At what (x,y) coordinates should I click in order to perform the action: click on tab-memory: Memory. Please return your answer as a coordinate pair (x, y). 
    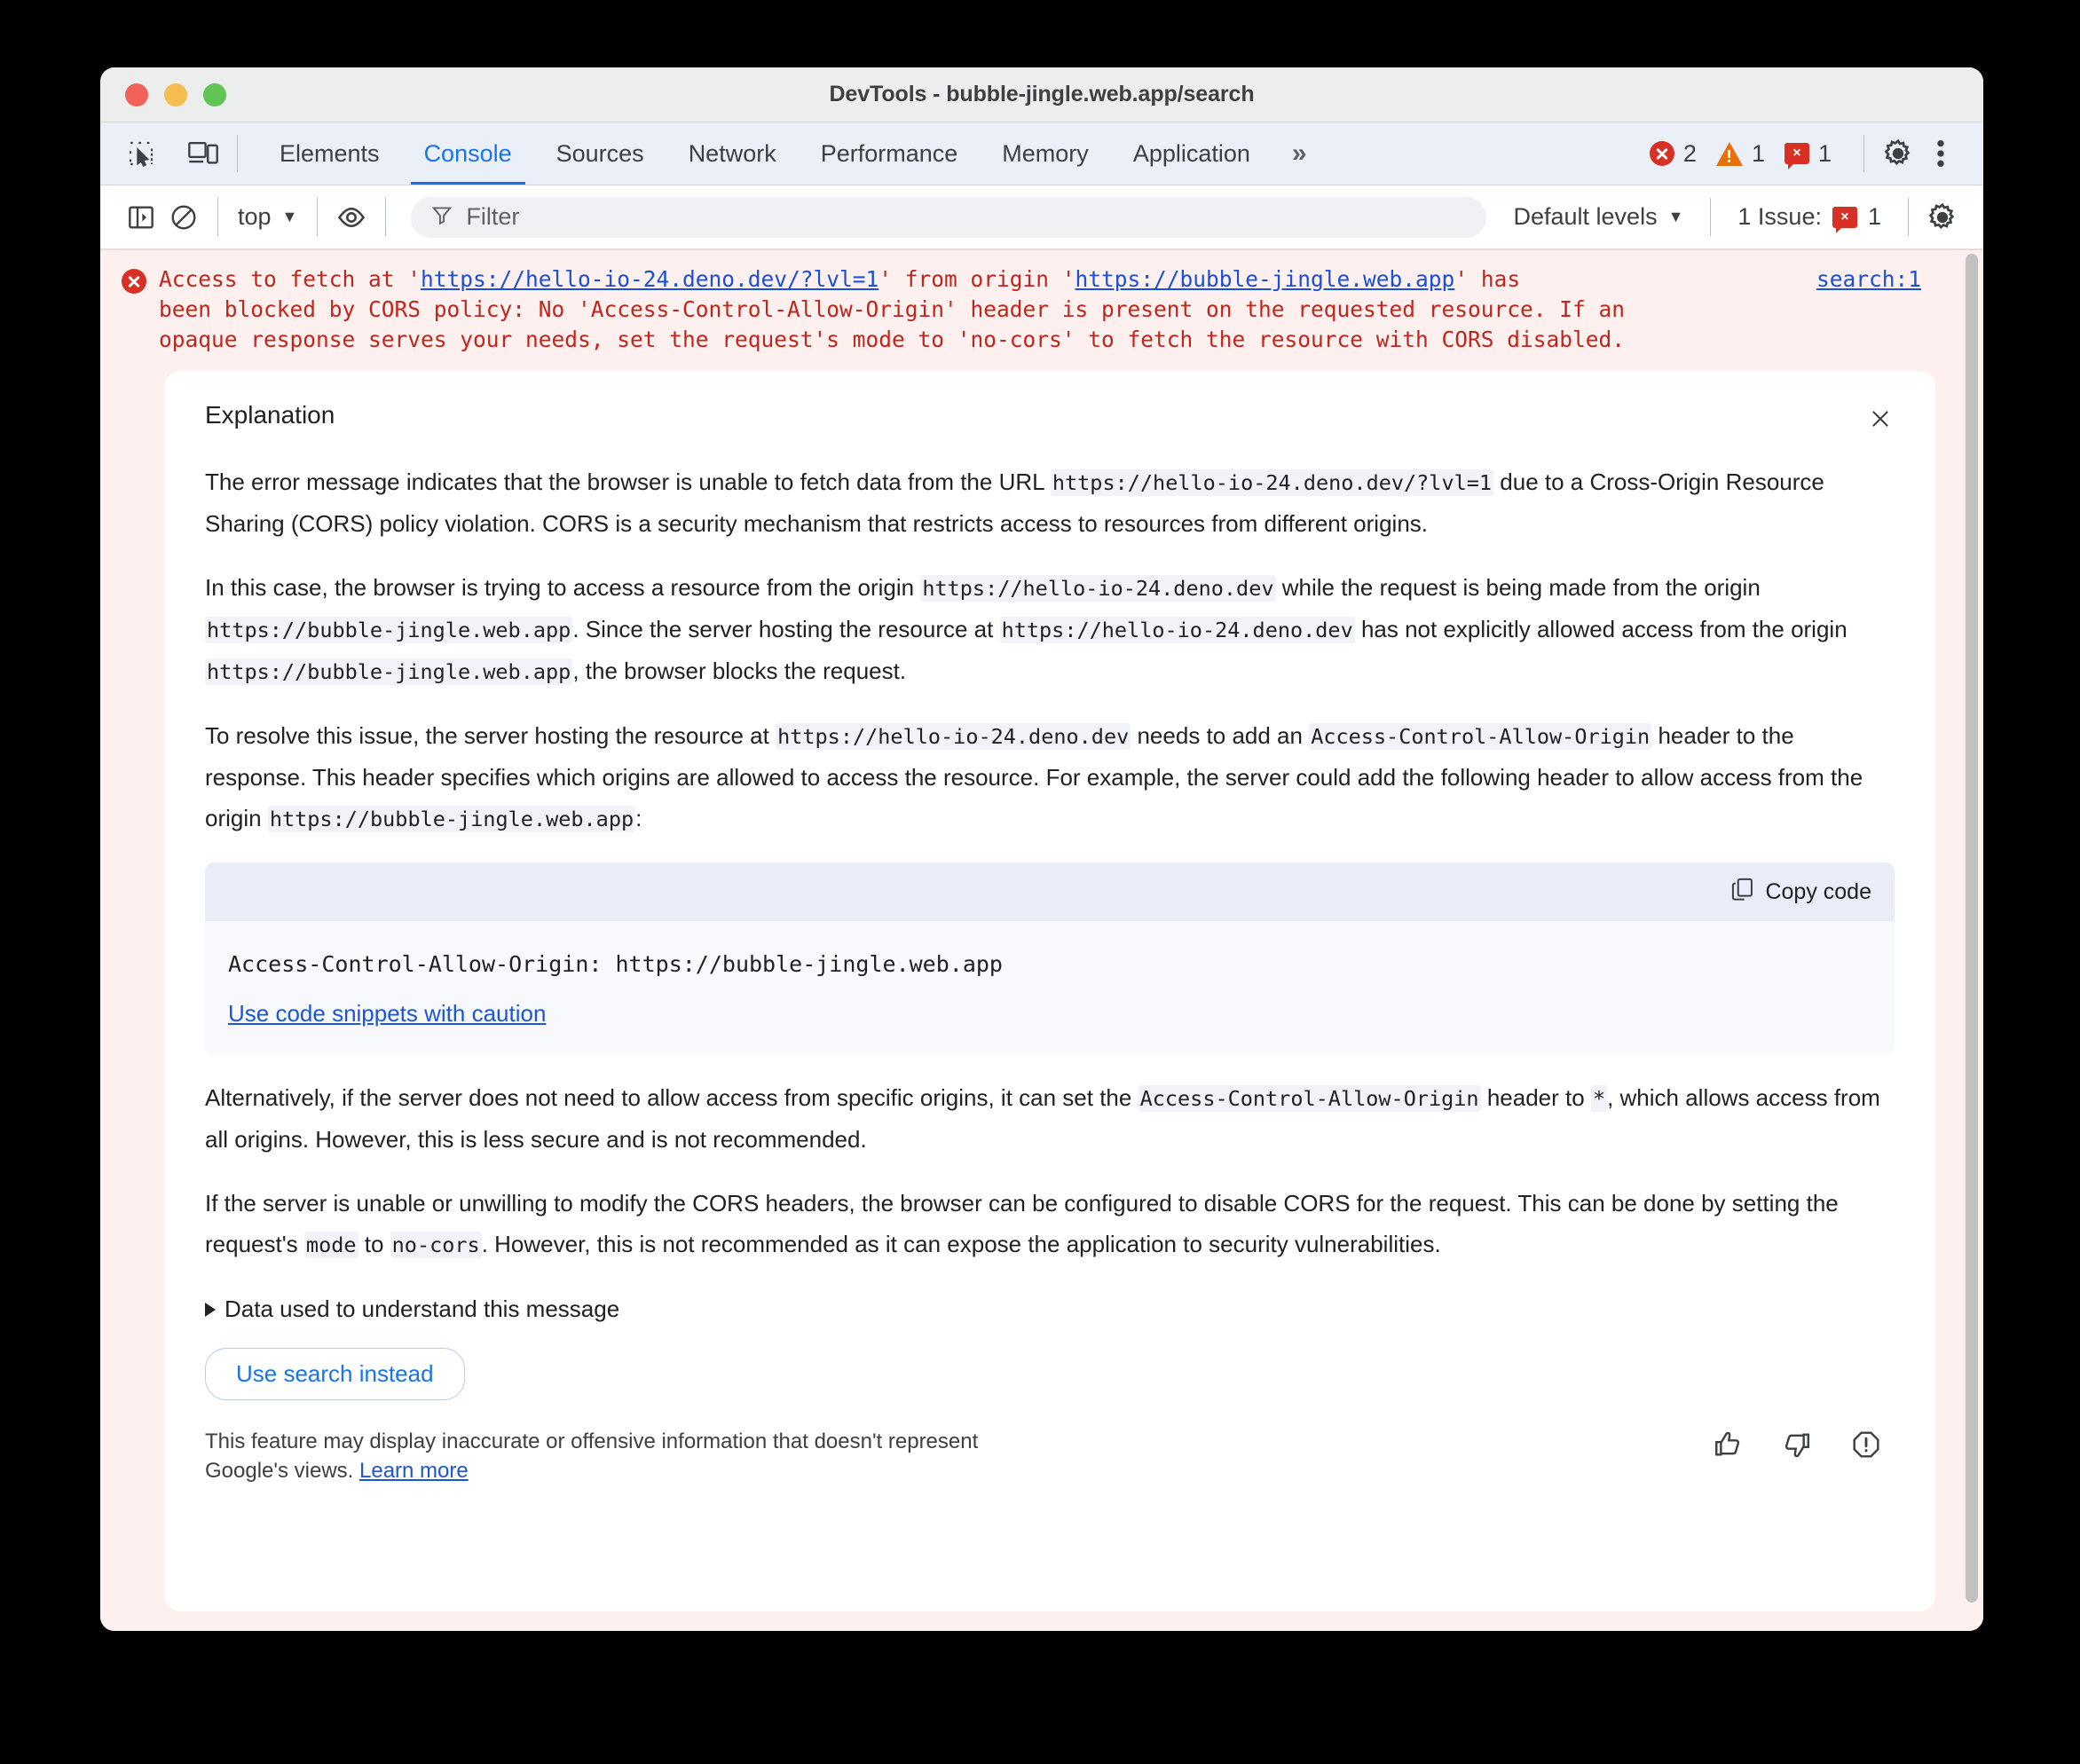
    Looking at the image, I should click on (1045, 153).